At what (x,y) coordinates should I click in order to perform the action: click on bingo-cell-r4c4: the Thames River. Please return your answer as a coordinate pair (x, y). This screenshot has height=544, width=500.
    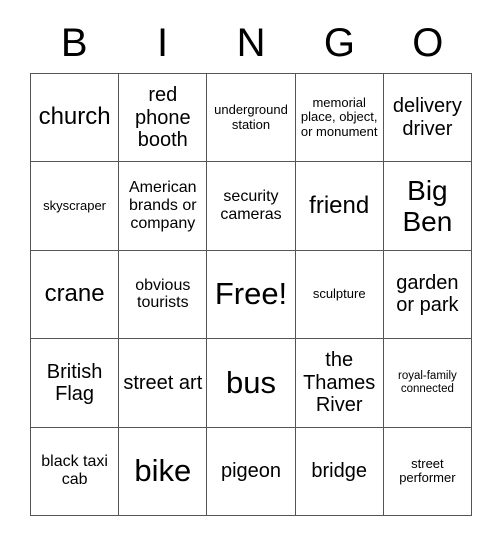
    Looking at the image, I should click on (339, 383).